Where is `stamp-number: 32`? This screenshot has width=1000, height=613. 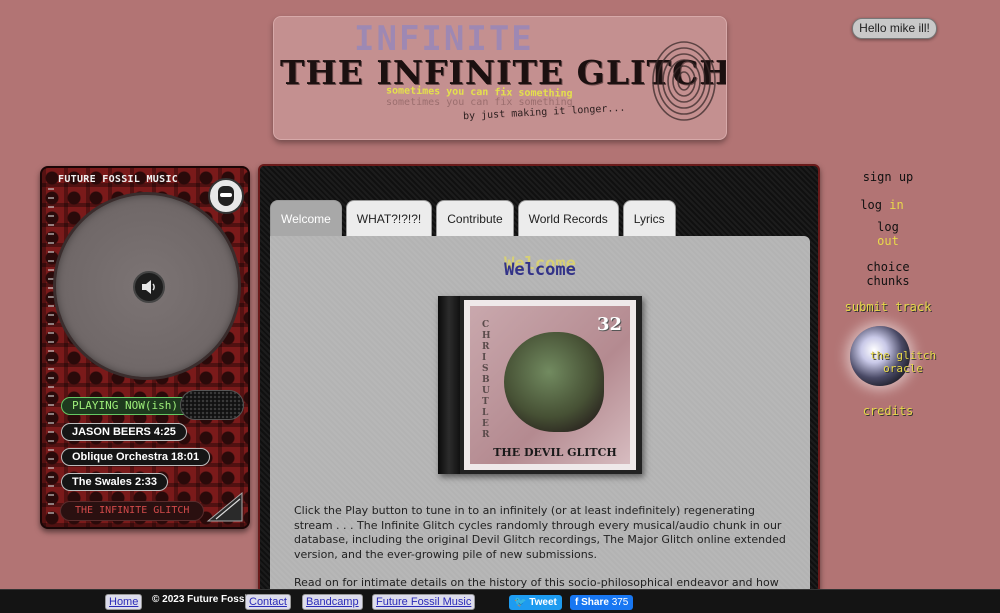 stamp-number: 32 is located at coordinates (609, 324).